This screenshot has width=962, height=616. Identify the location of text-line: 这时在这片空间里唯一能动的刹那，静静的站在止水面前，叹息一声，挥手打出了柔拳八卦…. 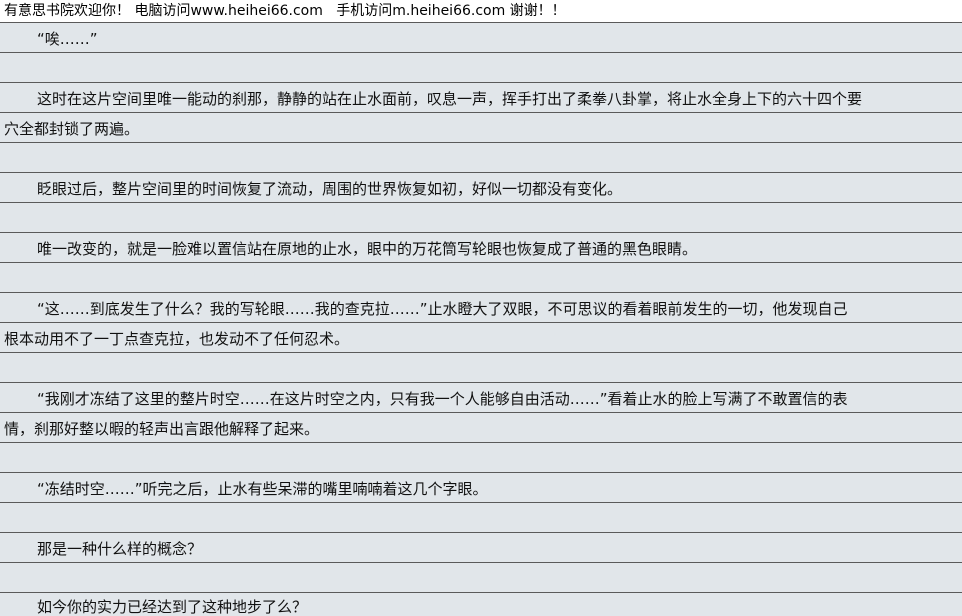
(450, 99).